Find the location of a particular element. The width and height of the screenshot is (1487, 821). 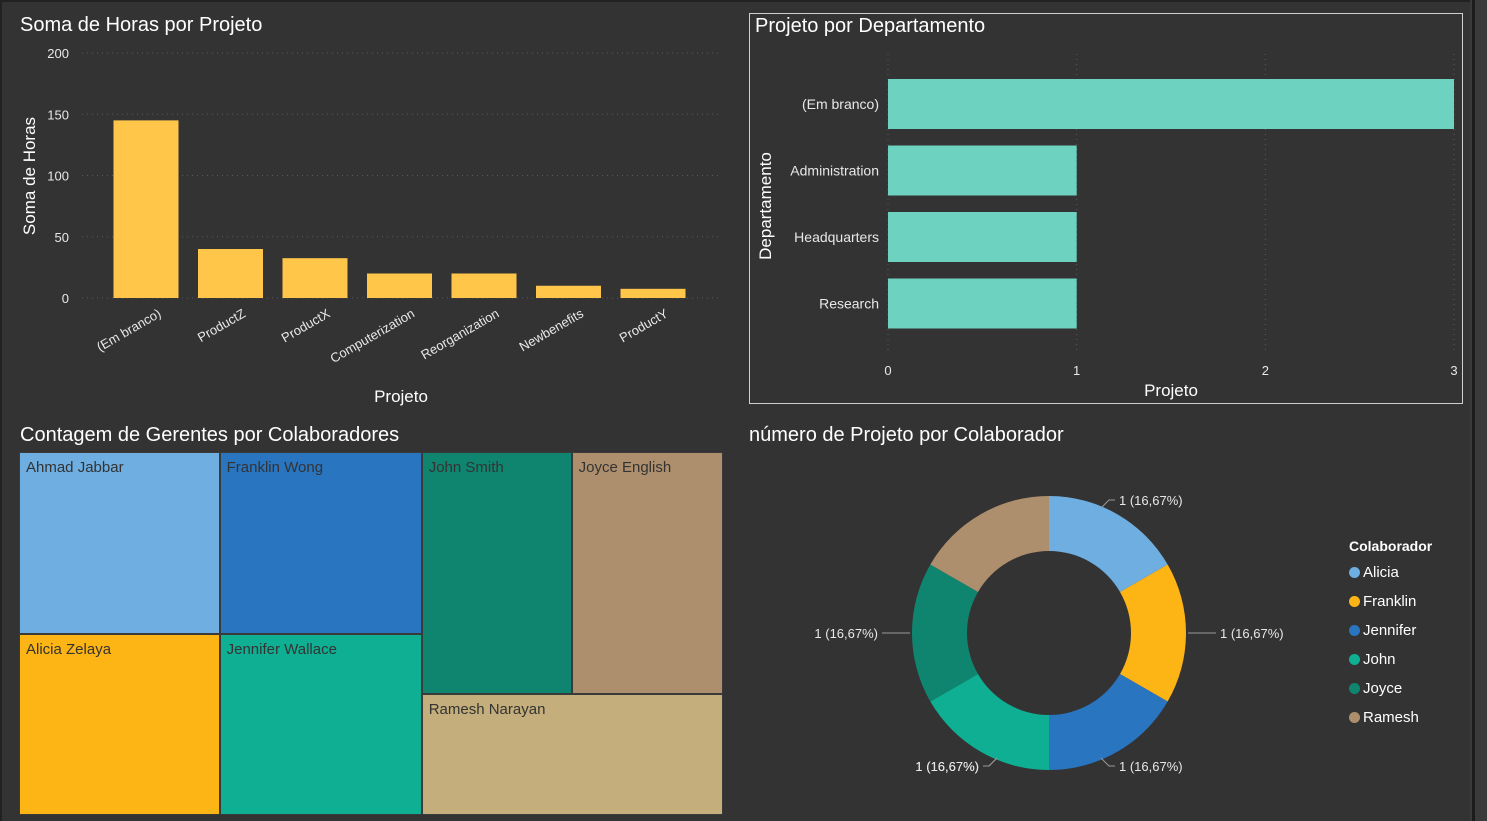

y-axis-title: Soma de Horas is located at coordinates (29, 176).